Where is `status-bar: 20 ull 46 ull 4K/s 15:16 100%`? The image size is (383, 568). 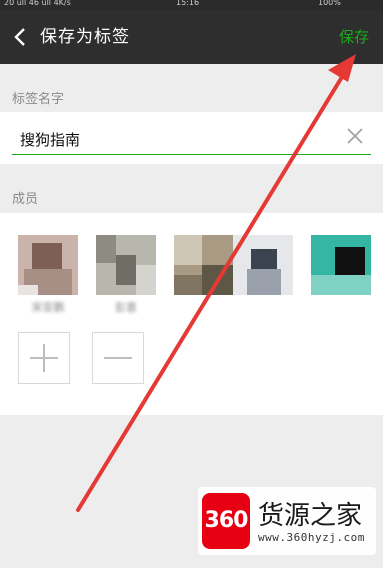
status-bar: 20 ull 46 ull 4K/s 15:16 100% is located at coordinates (191, 5).